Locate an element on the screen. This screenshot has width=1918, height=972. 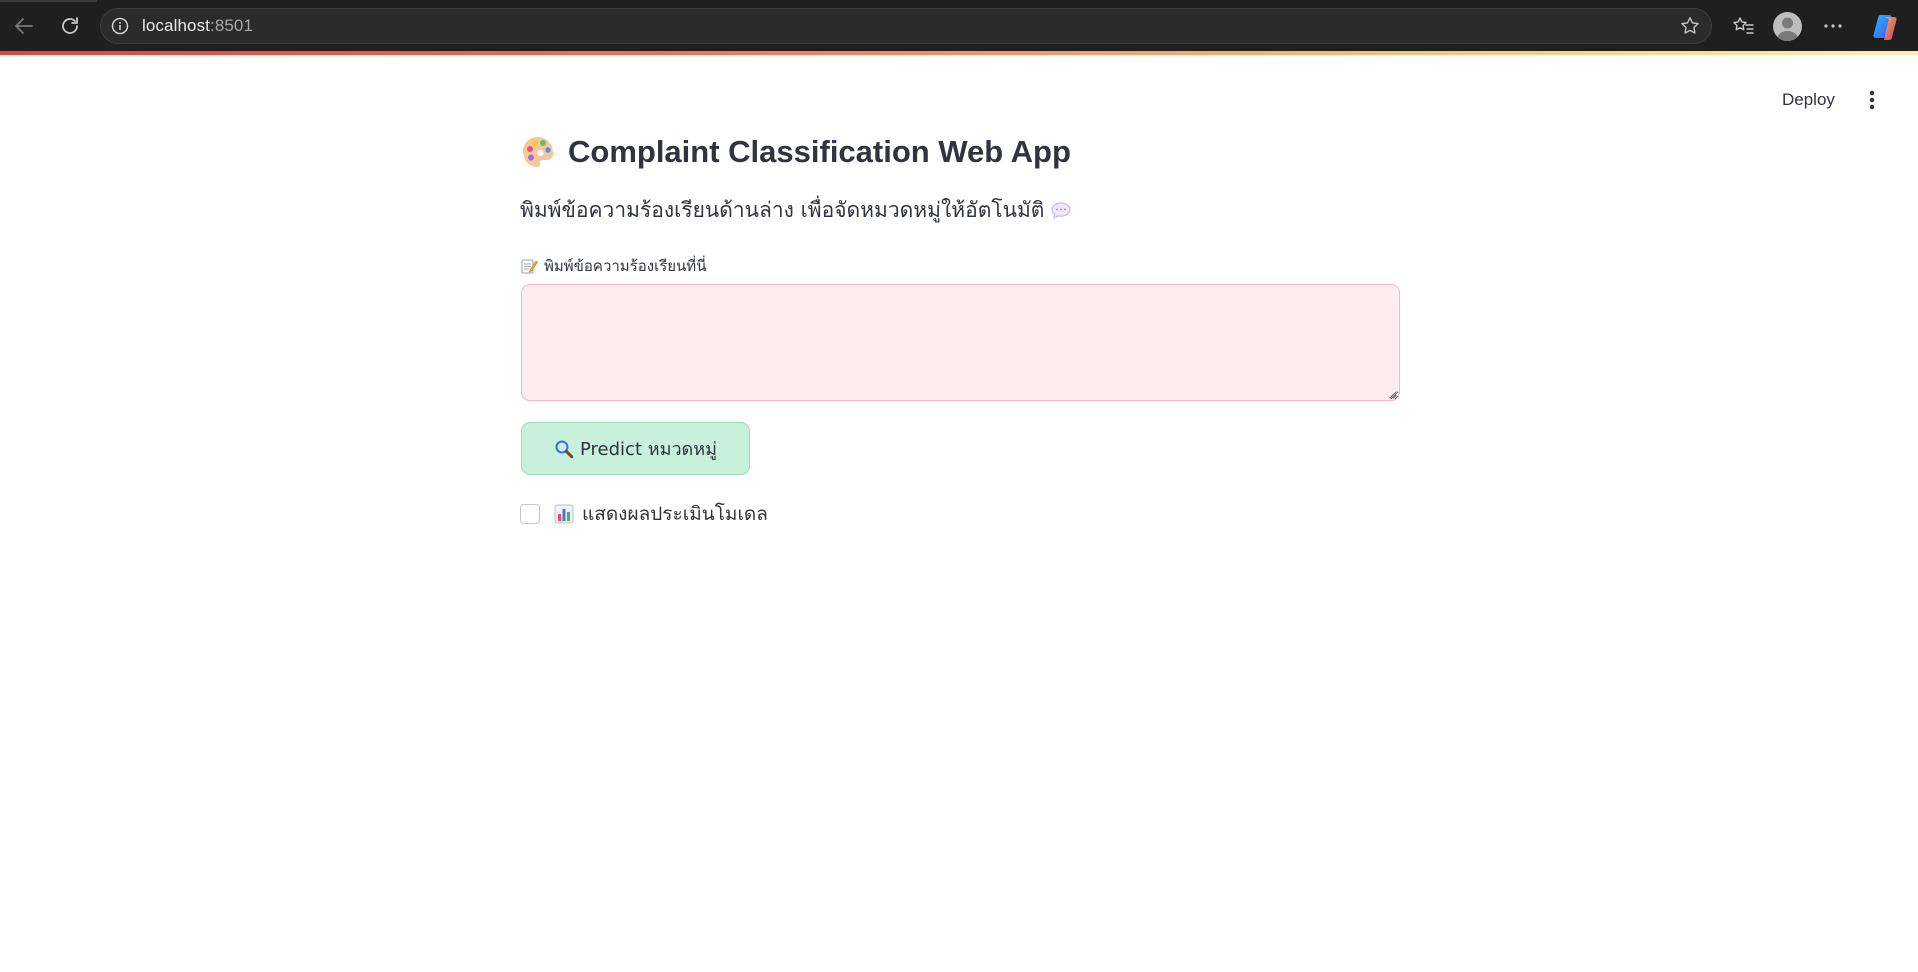
page-title: Complaint Classification Web App is located at coordinates (960, 152).